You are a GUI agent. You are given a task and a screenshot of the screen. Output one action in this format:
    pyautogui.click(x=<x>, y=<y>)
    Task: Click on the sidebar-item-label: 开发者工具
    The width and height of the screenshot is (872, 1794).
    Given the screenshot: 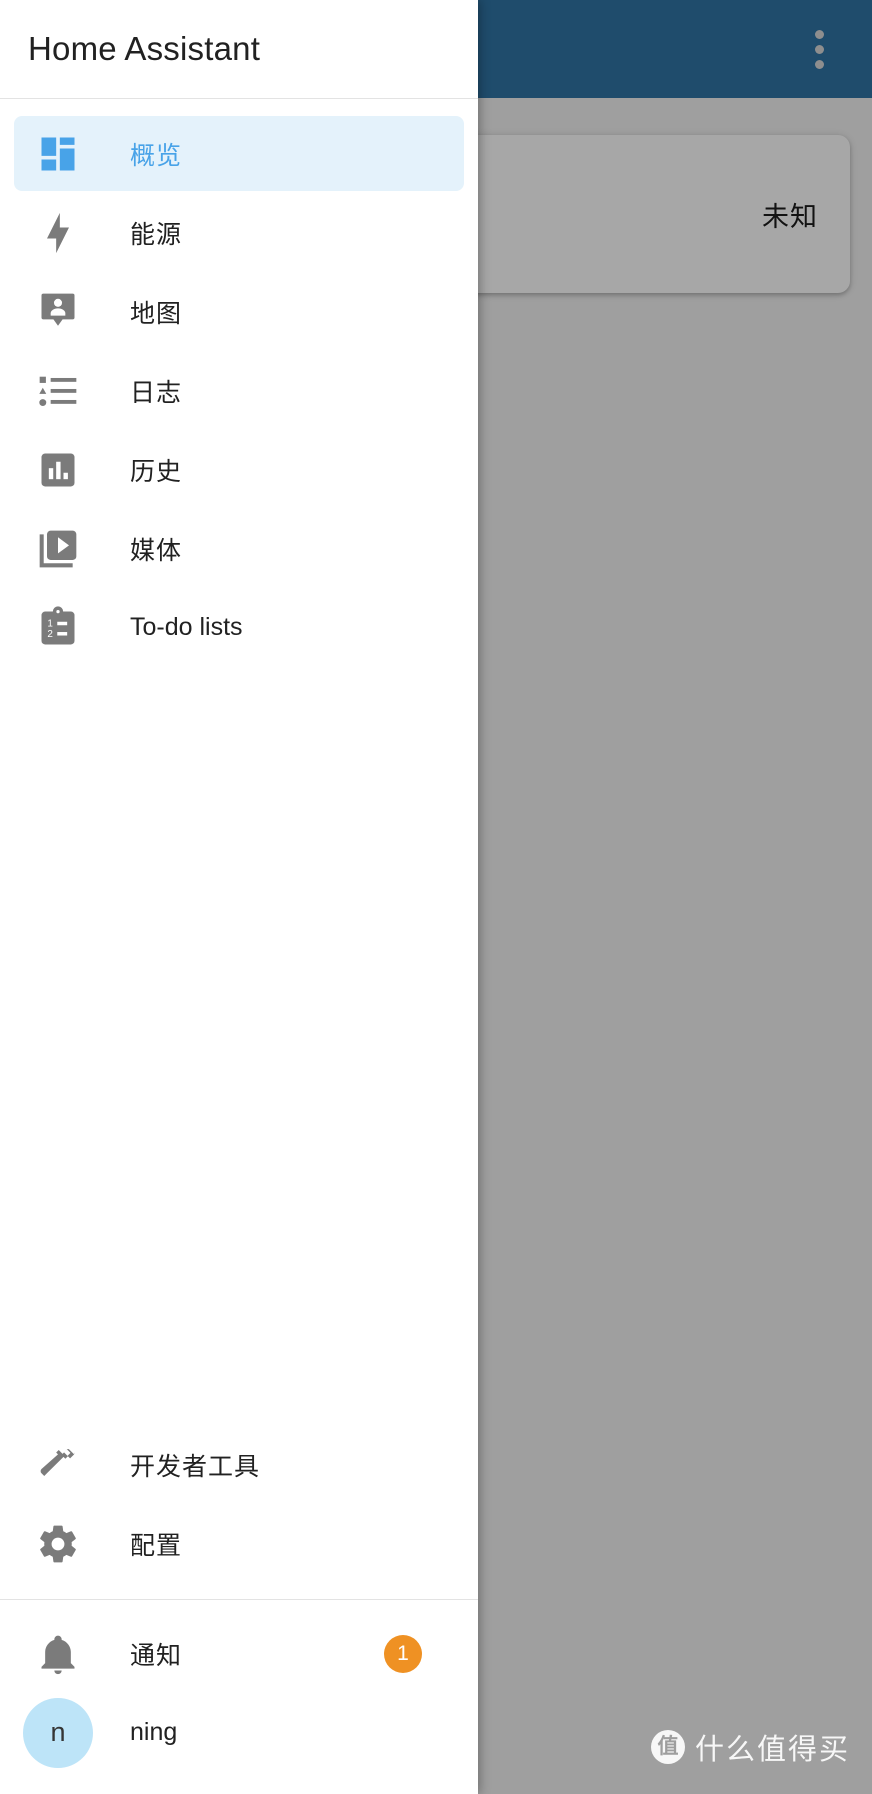 What is the action you would take?
    pyautogui.click(x=195, y=1466)
    